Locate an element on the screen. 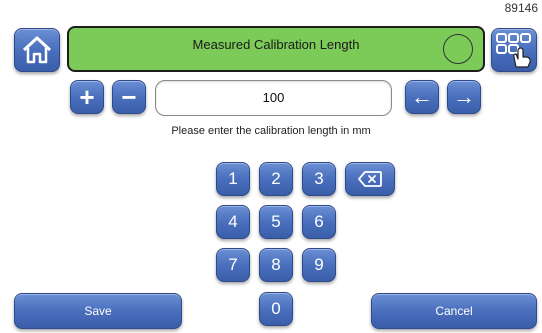 The height and width of the screenshot is (333, 542). home-button is located at coordinates (37, 50).